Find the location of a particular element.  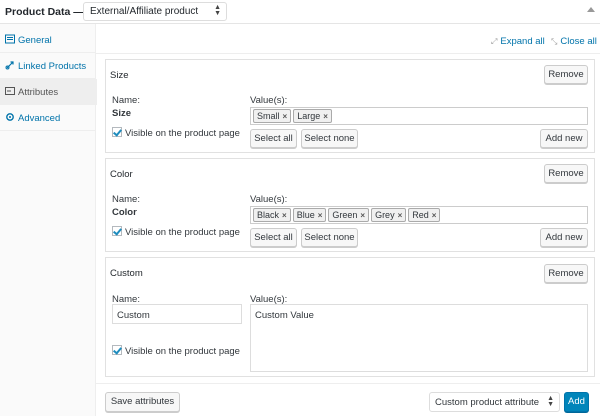

attribute-name-input: Custom is located at coordinates (177, 314).